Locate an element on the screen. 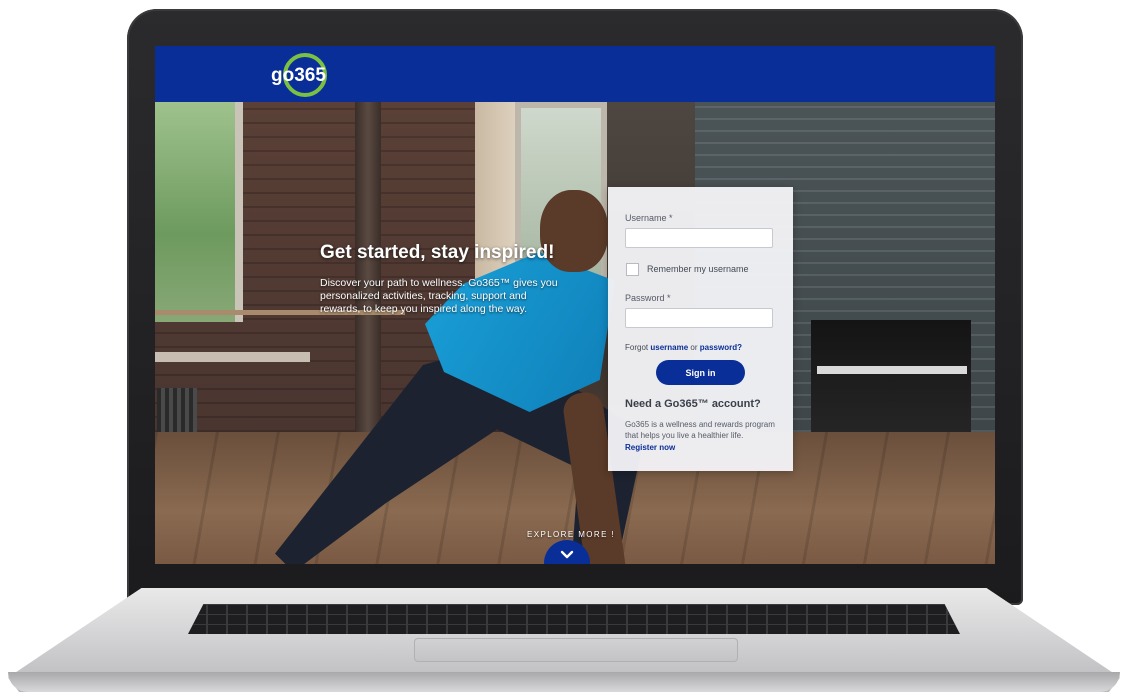 This screenshot has width=1126, height=696. window-ledge is located at coordinates (232, 357).